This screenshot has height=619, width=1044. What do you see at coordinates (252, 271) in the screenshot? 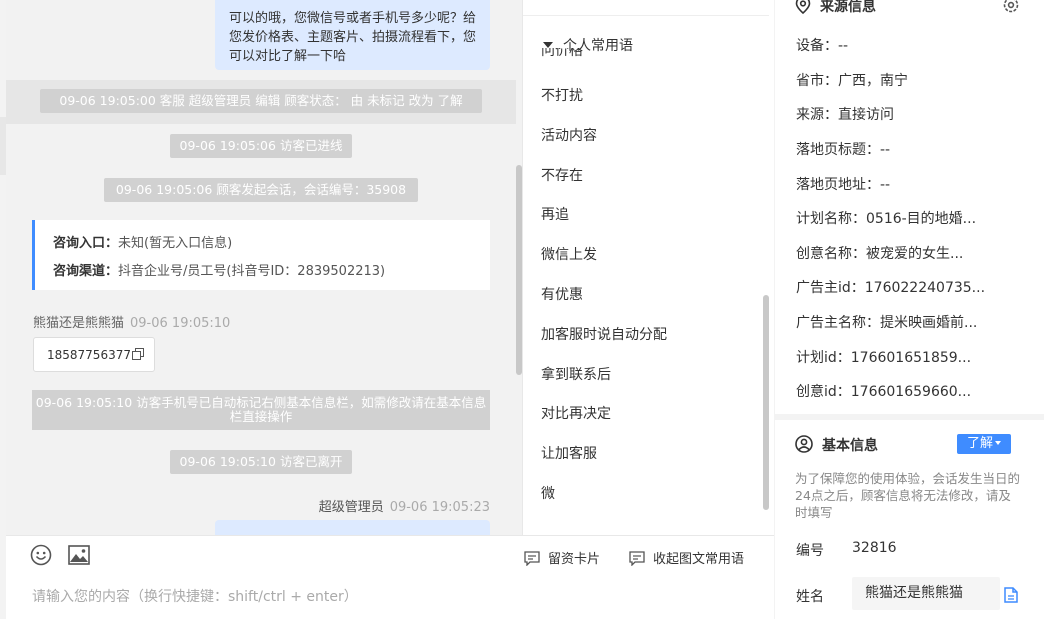
I see `consult-channel-value: 抖音企业号/员工号(抖音号ID：2839502213)` at bounding box center [252, 271].